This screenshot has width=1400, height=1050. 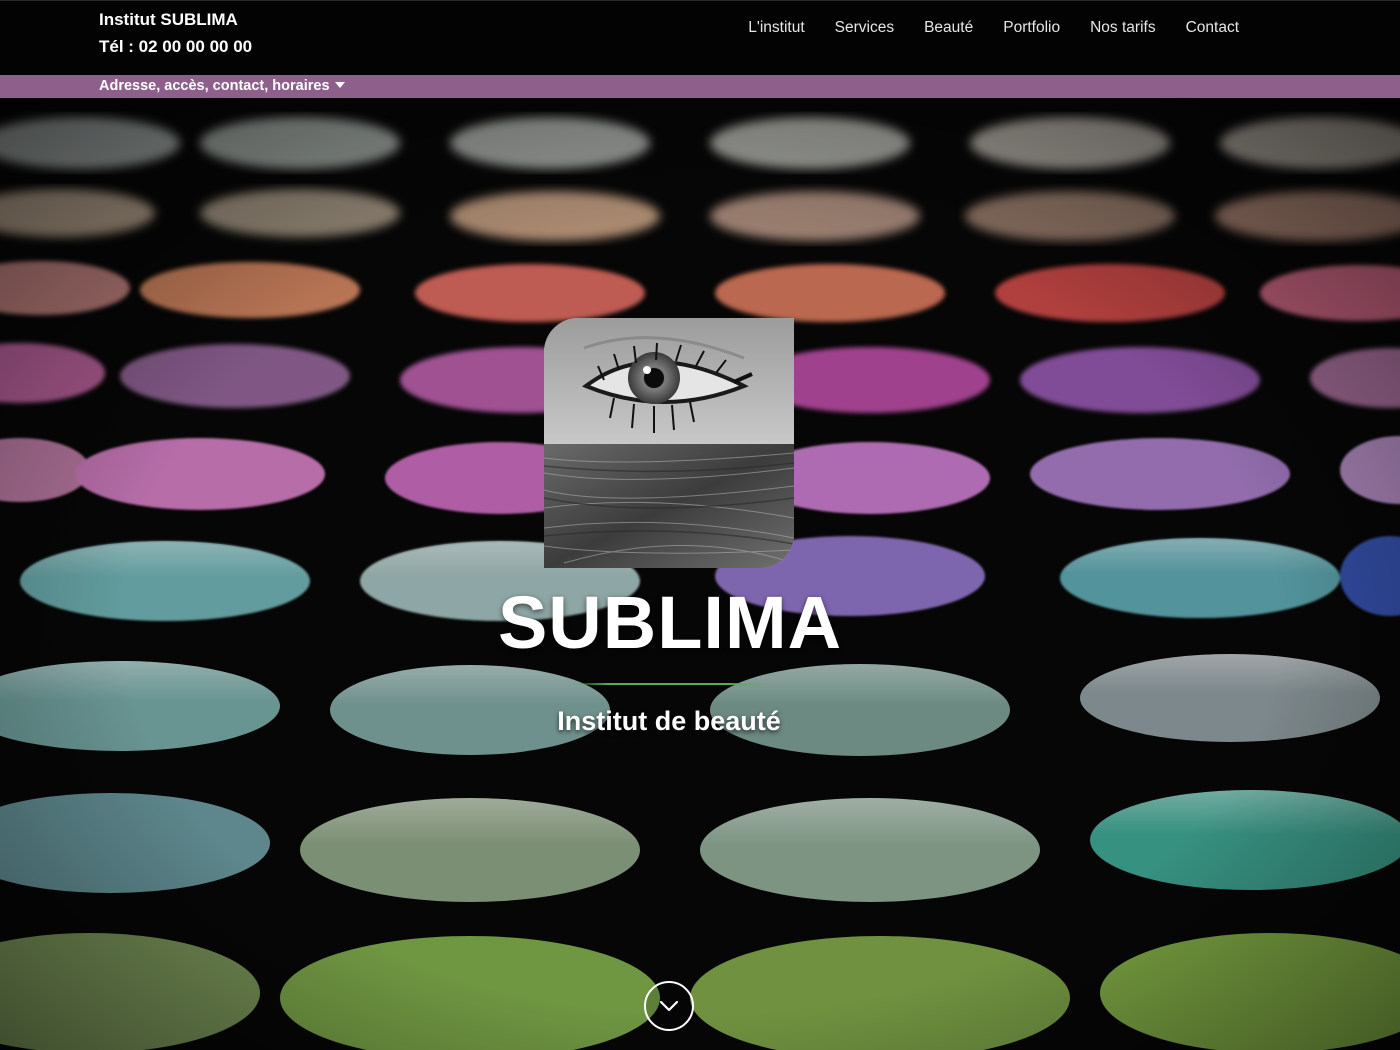 What do you see at coordinates (864, 28) in the screenshot?
I see `nav-item-services: Services` at bounding box center [864, 28].